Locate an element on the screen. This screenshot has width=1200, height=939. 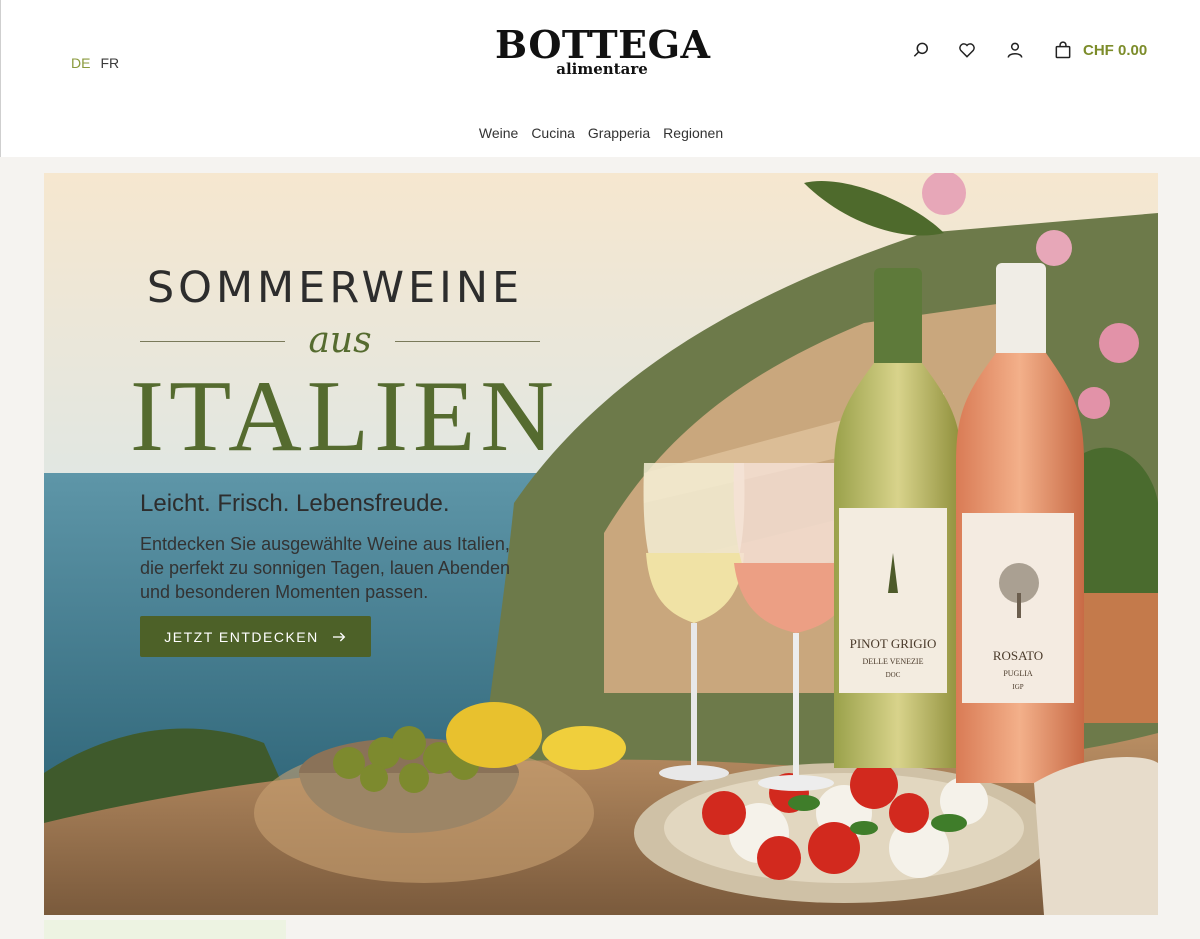
bottle-name: ROSATO is located at coordinates (1018, 655).